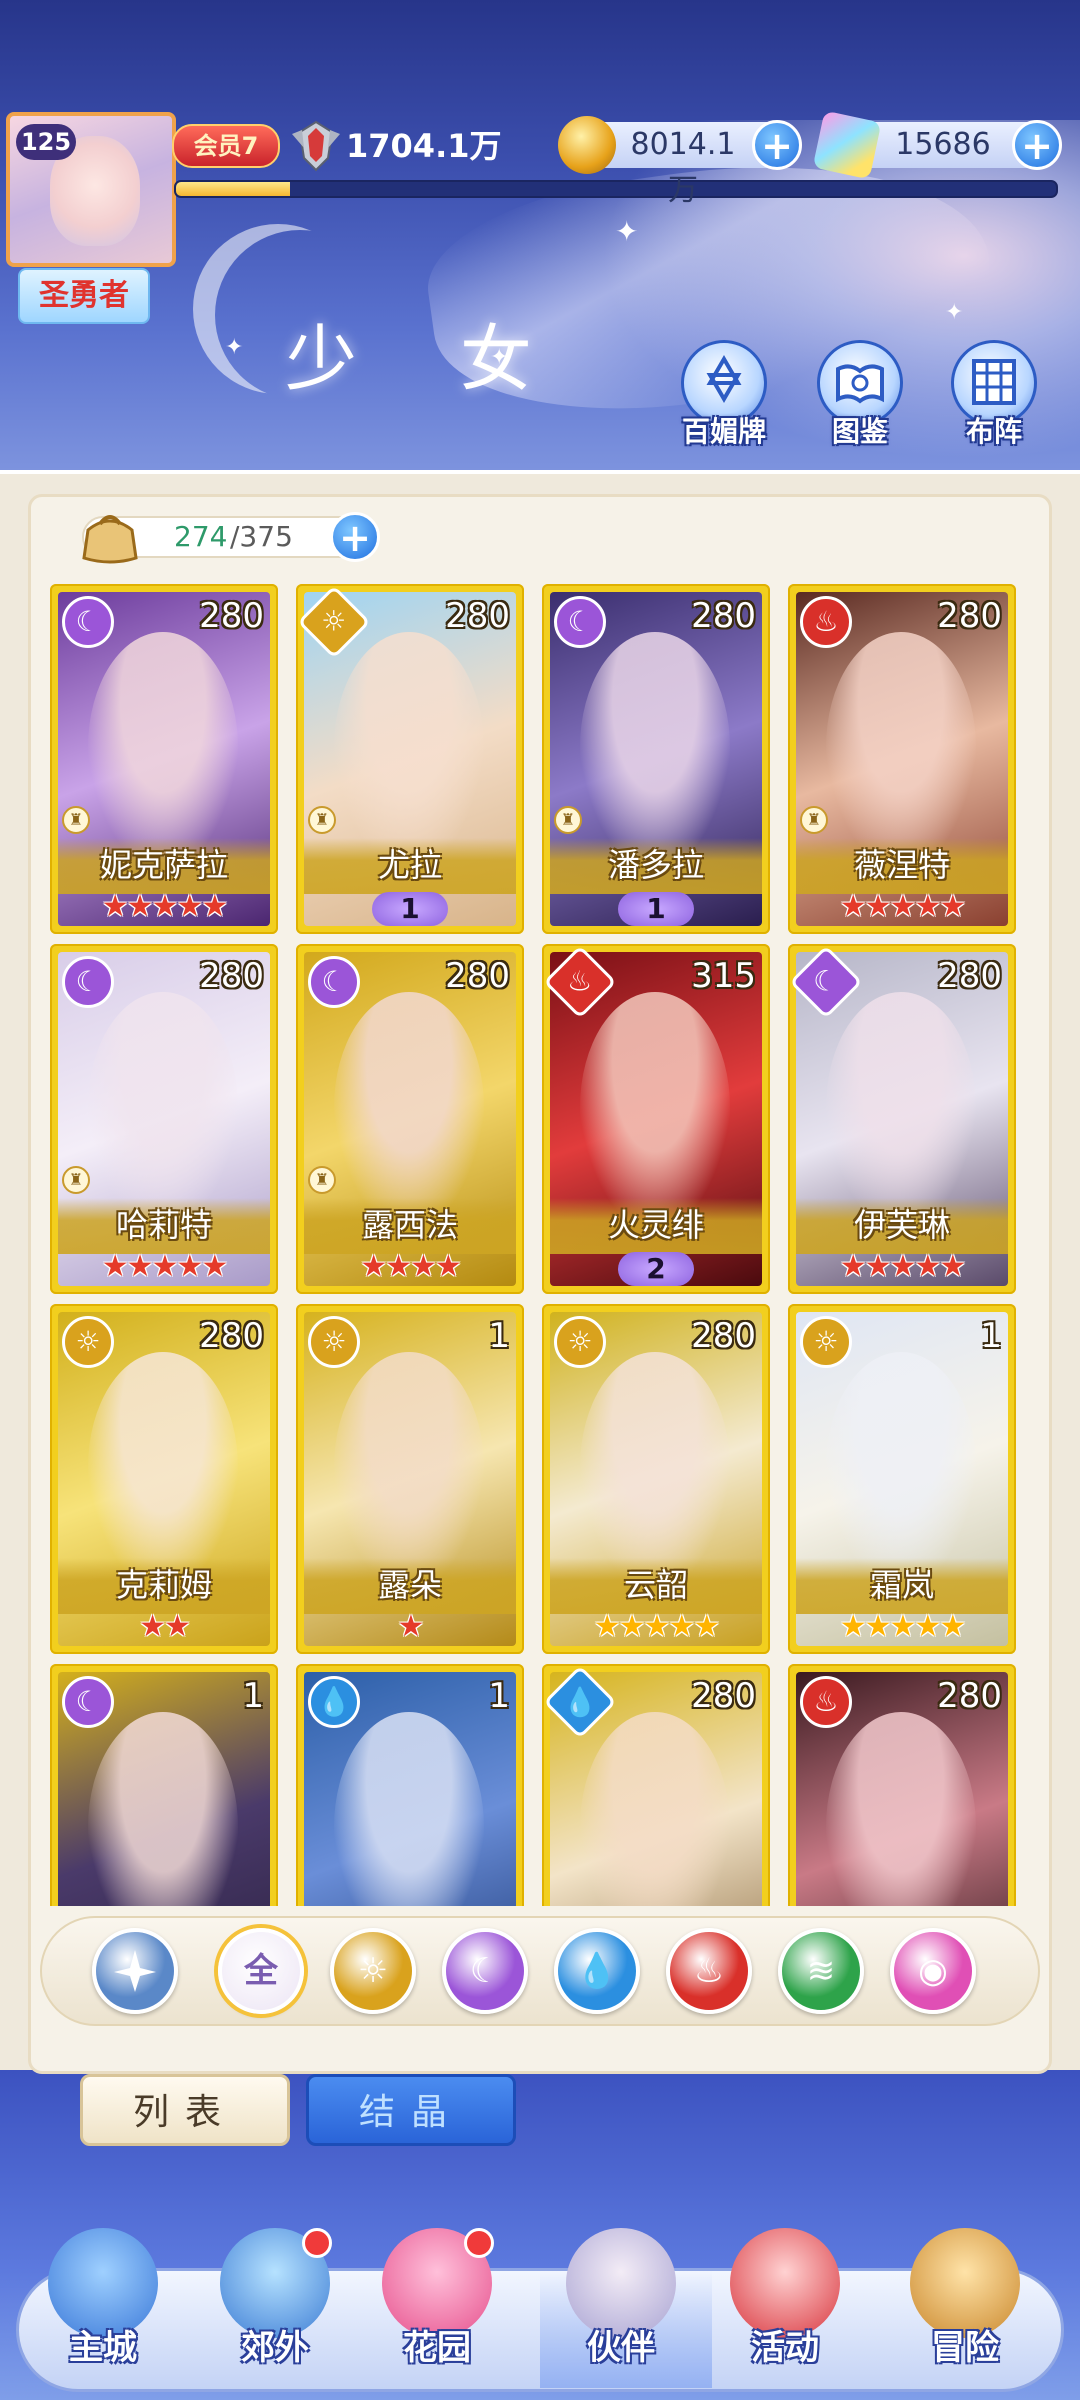  I want to click on hundred-charm-cards-button: 百媚牌, so click(724, 395).